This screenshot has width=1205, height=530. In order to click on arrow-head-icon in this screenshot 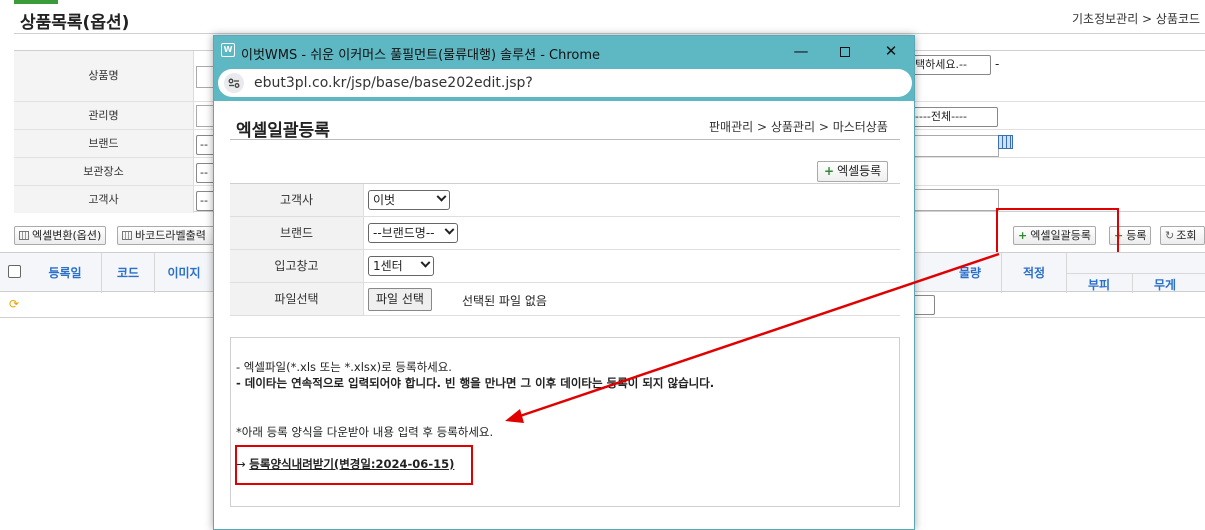, I will do `click(514, 416)`.